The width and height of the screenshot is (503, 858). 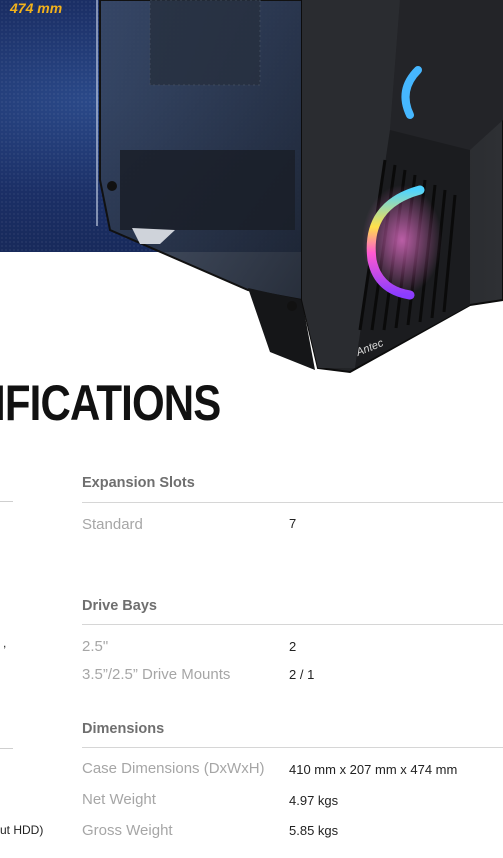 What do you see at coordinates (5, 643) in the screenshot?
I see `left-column-fragment: ,` at bounding box center [5, 643].